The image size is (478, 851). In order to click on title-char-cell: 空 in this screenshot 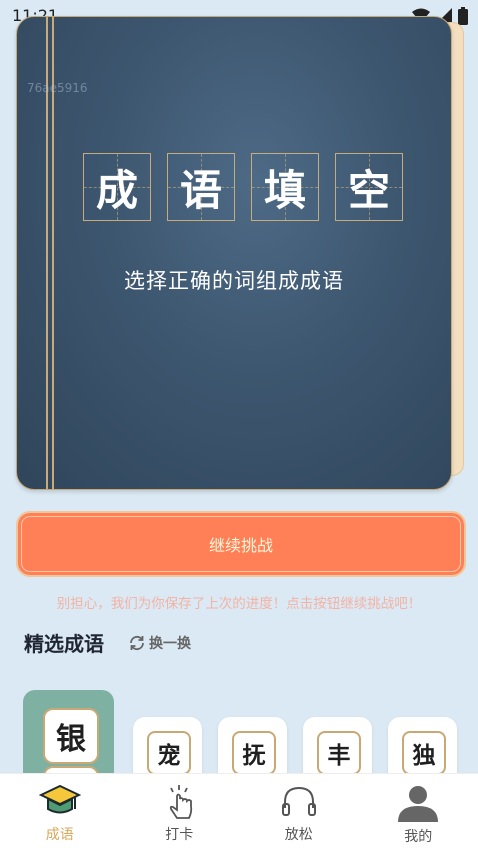, I will do `click(369, 187)`.